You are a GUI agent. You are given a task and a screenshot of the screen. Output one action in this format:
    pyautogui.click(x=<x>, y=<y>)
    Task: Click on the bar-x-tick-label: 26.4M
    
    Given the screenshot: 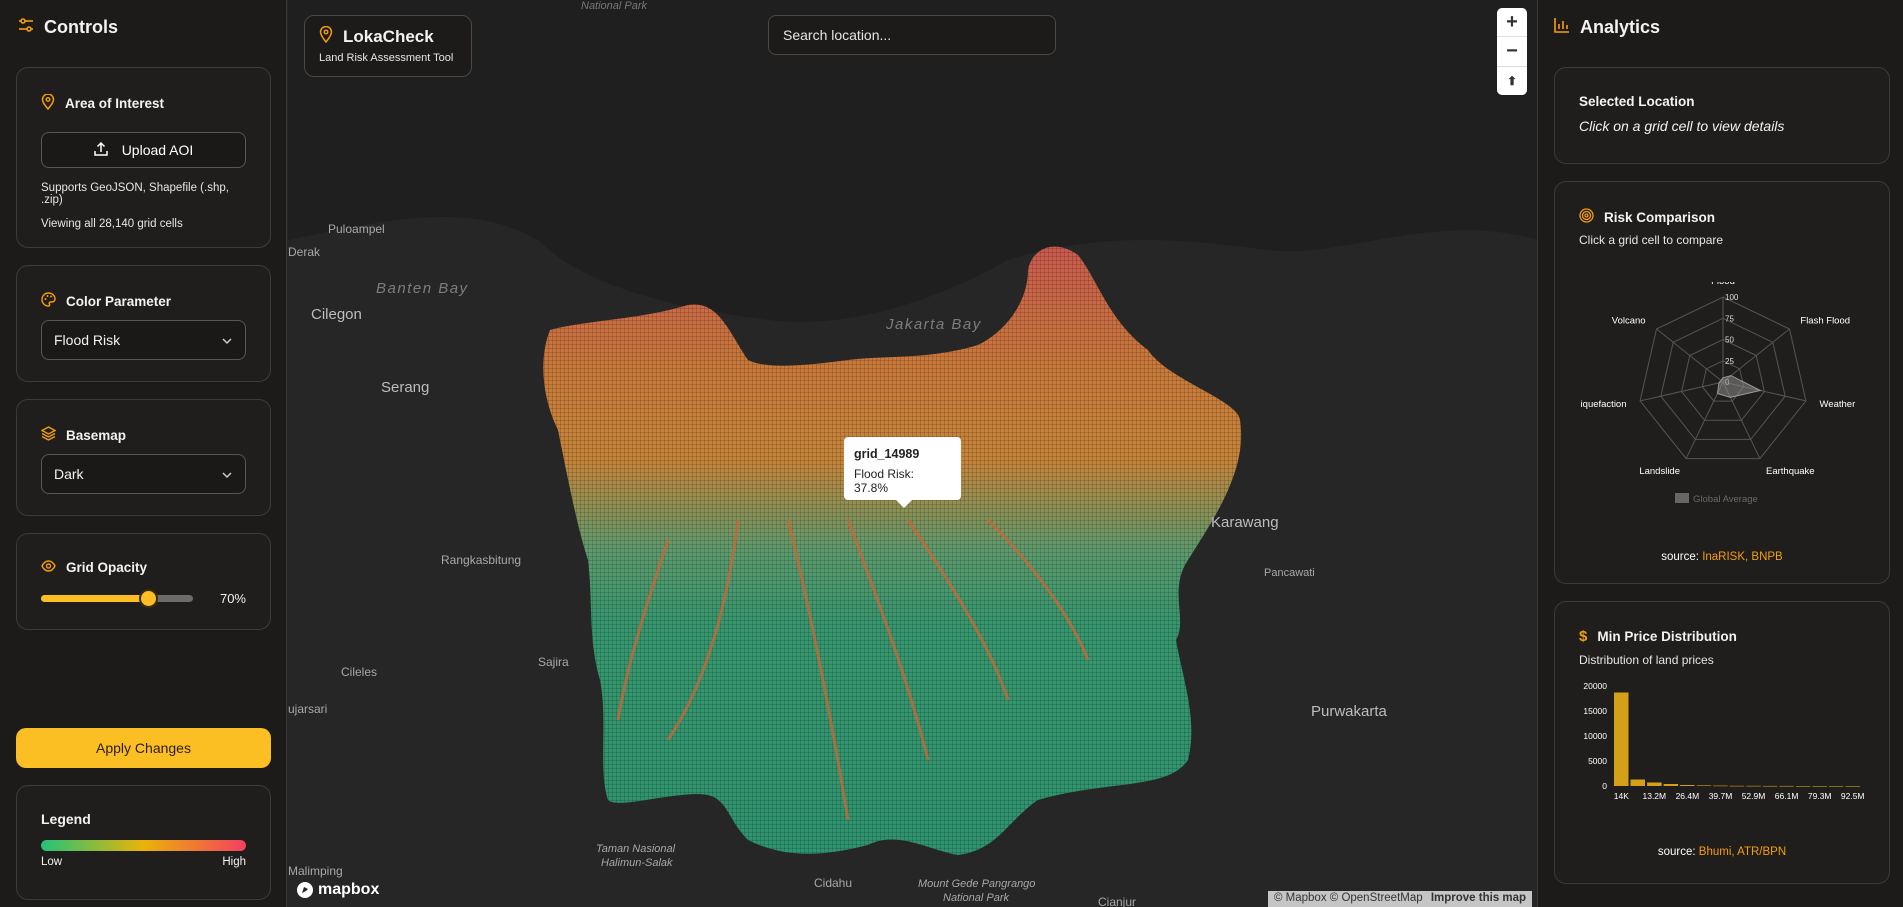 What is the action you would take?
    pyautogui.click(x=1688, y=796)
    